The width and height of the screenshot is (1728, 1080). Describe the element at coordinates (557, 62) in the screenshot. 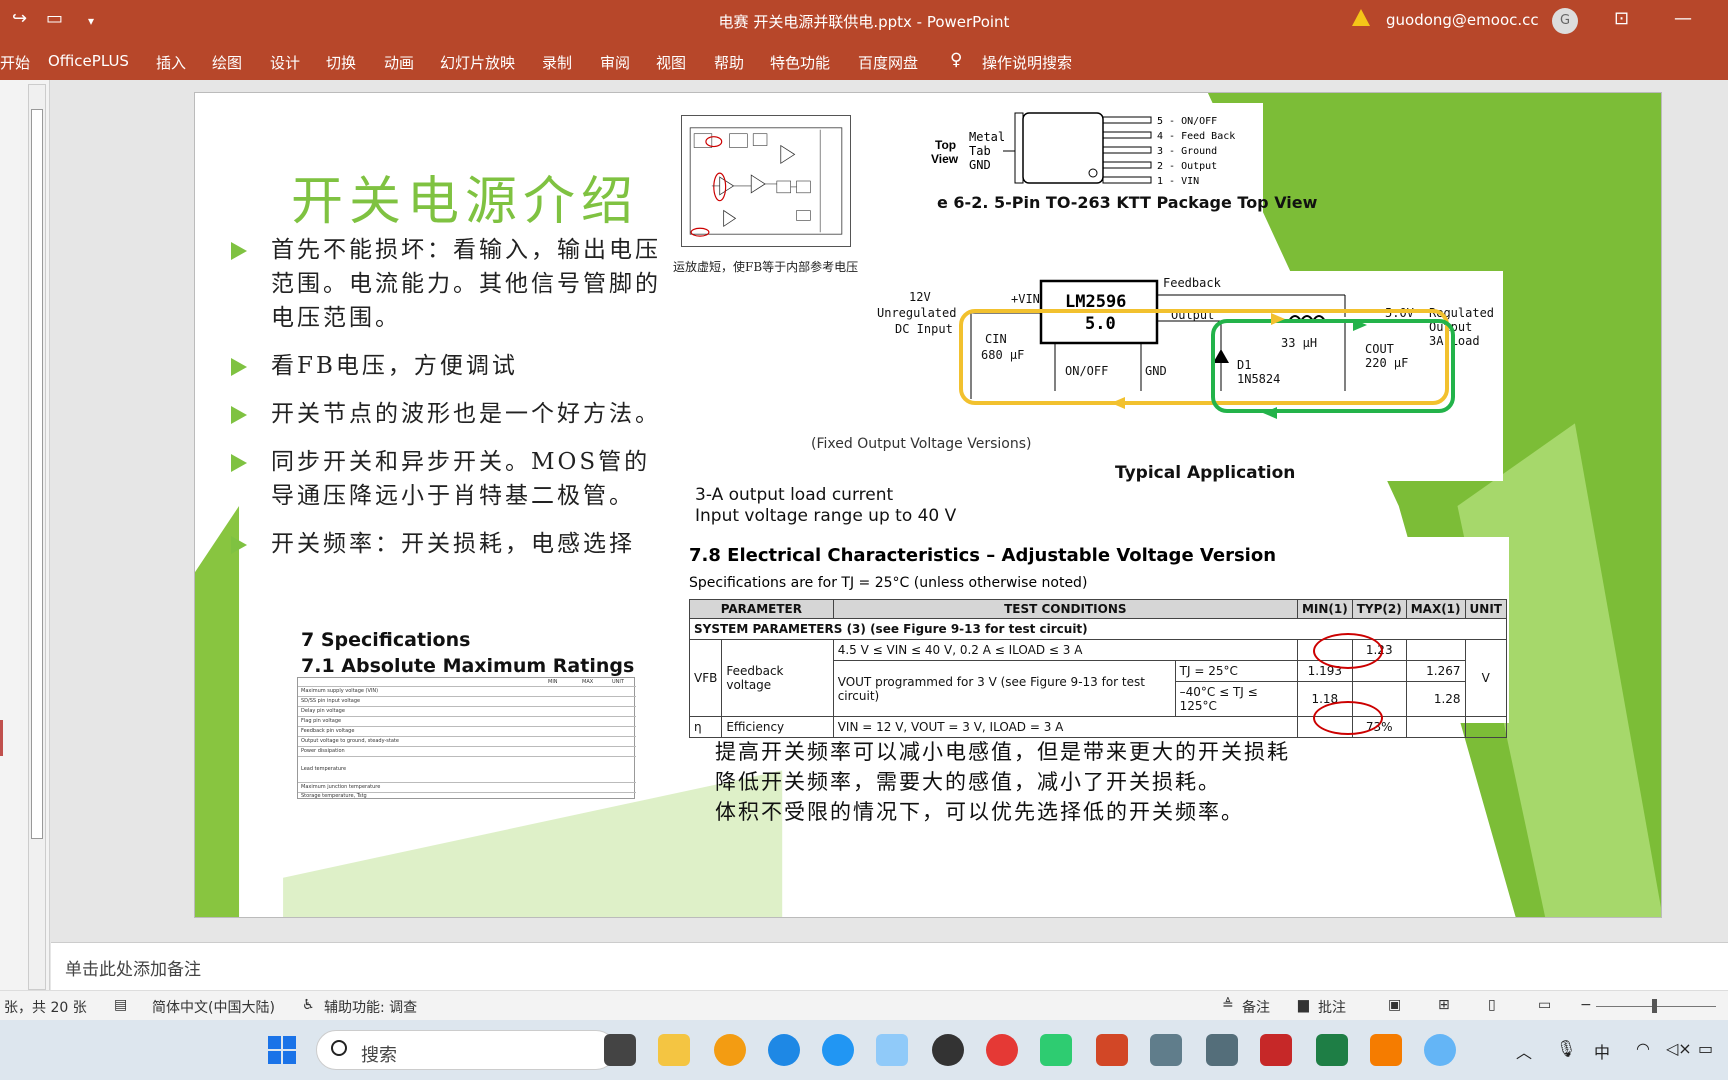

I see `tab-record: 录制` at that location.